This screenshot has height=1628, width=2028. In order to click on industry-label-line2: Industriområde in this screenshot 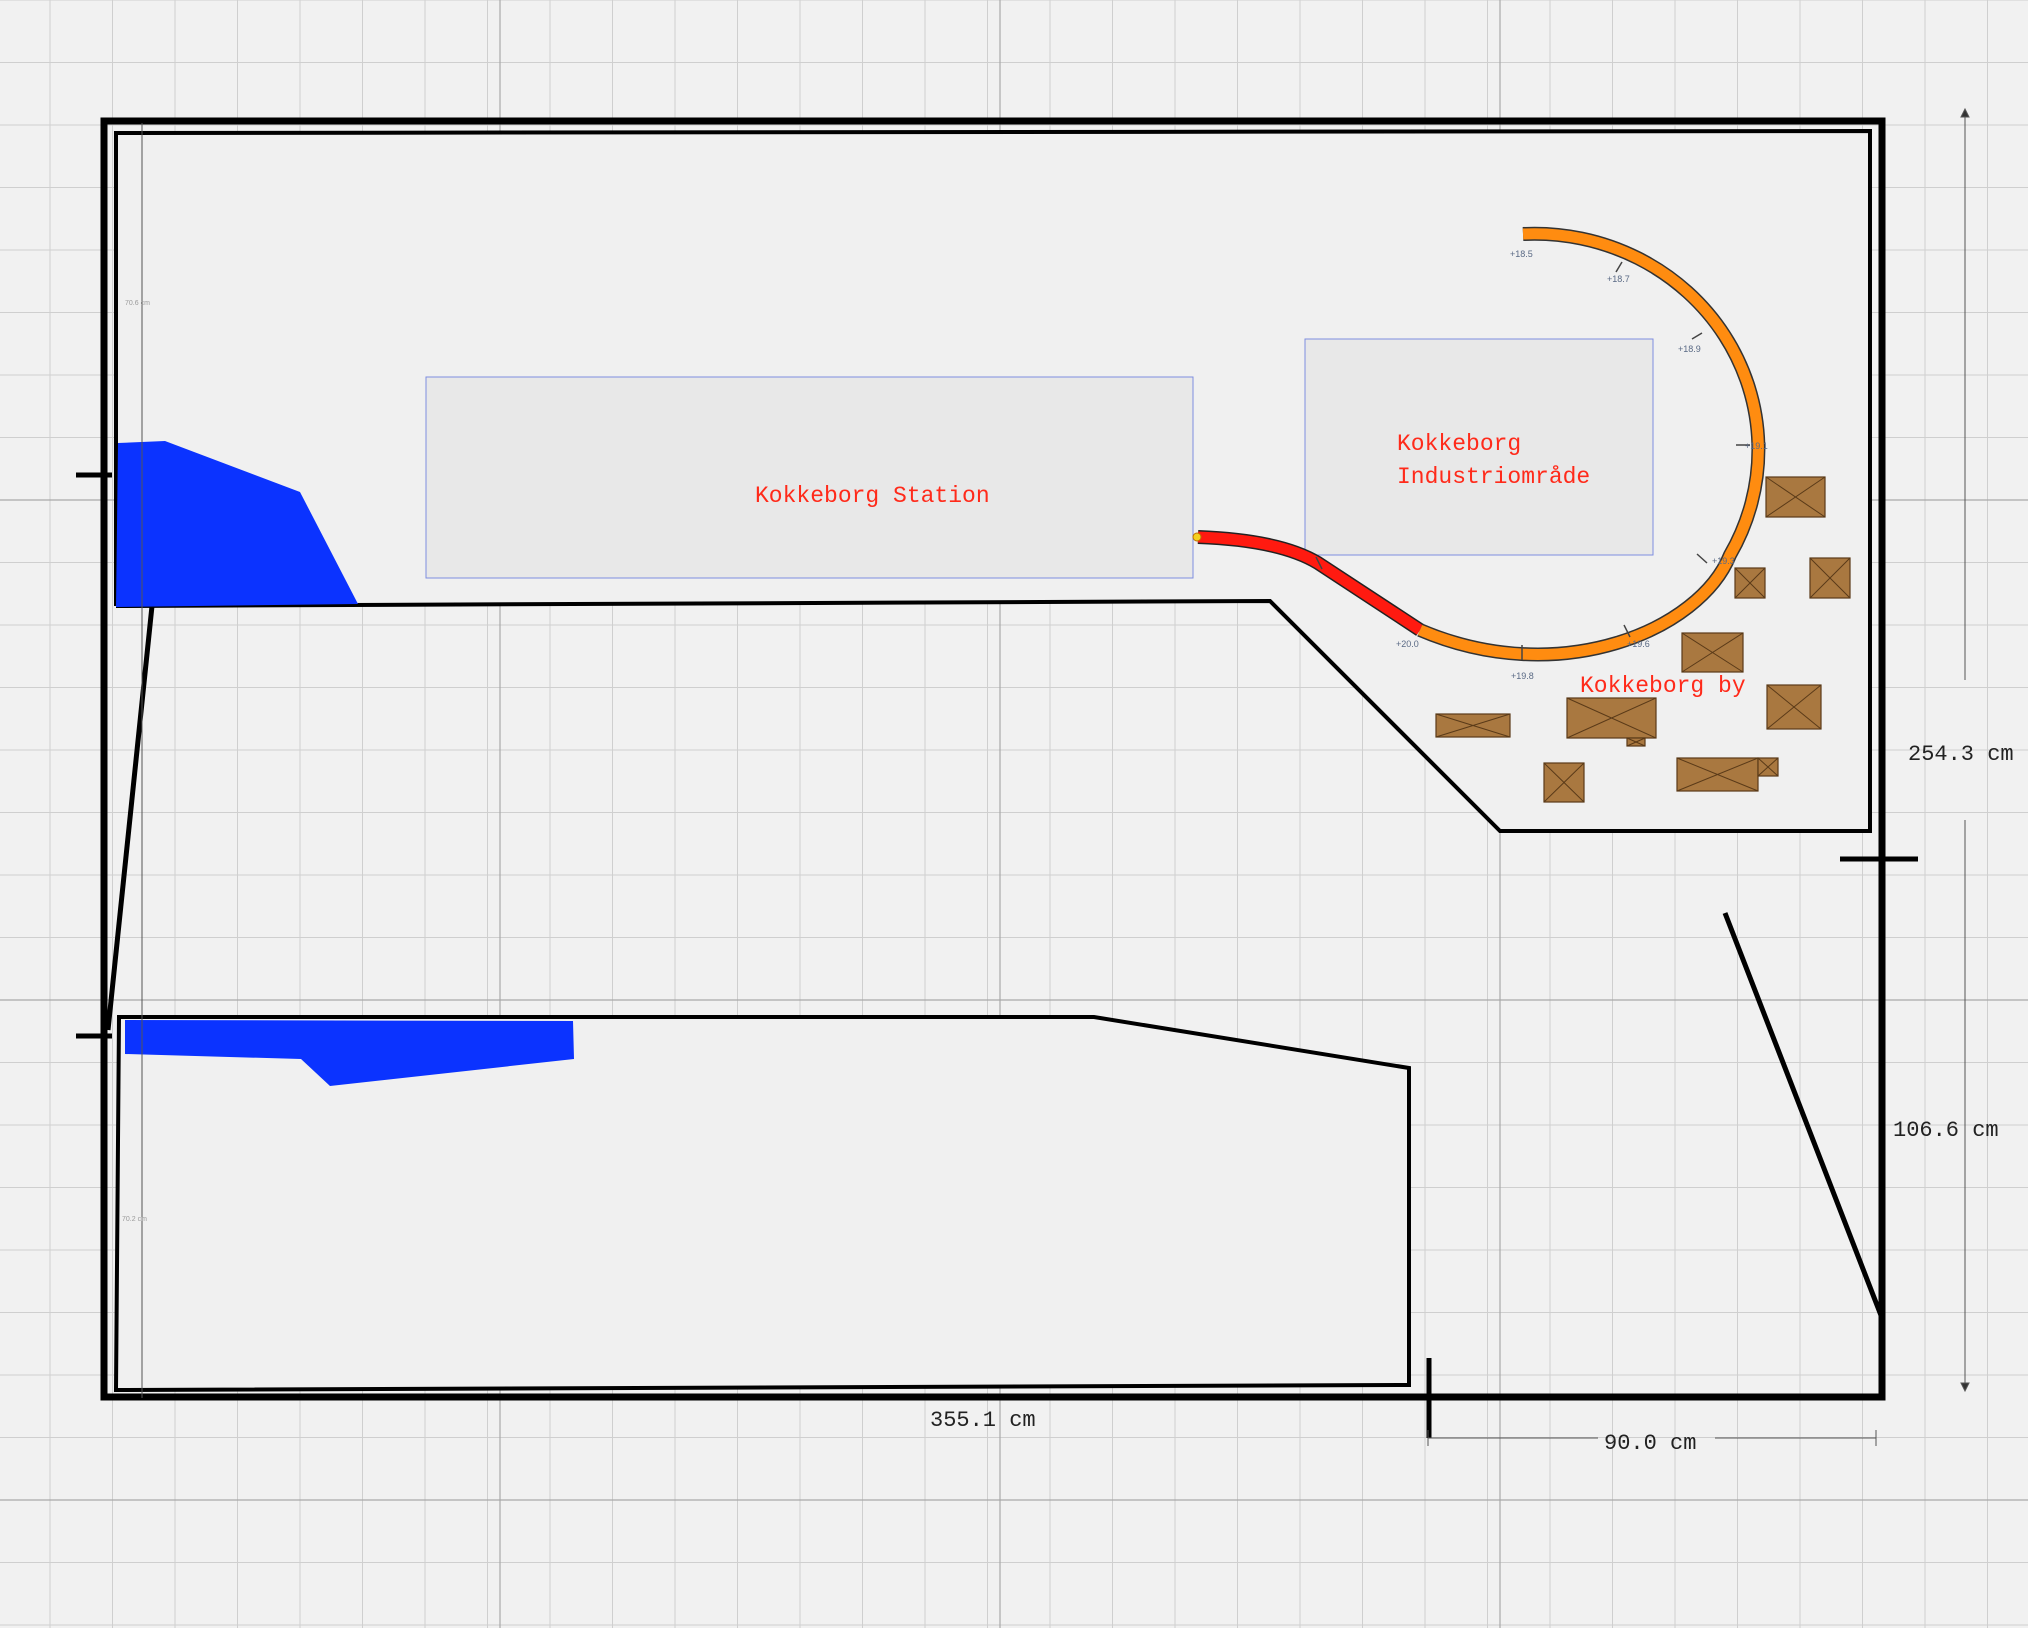, I will do `click(1493, 477)`.